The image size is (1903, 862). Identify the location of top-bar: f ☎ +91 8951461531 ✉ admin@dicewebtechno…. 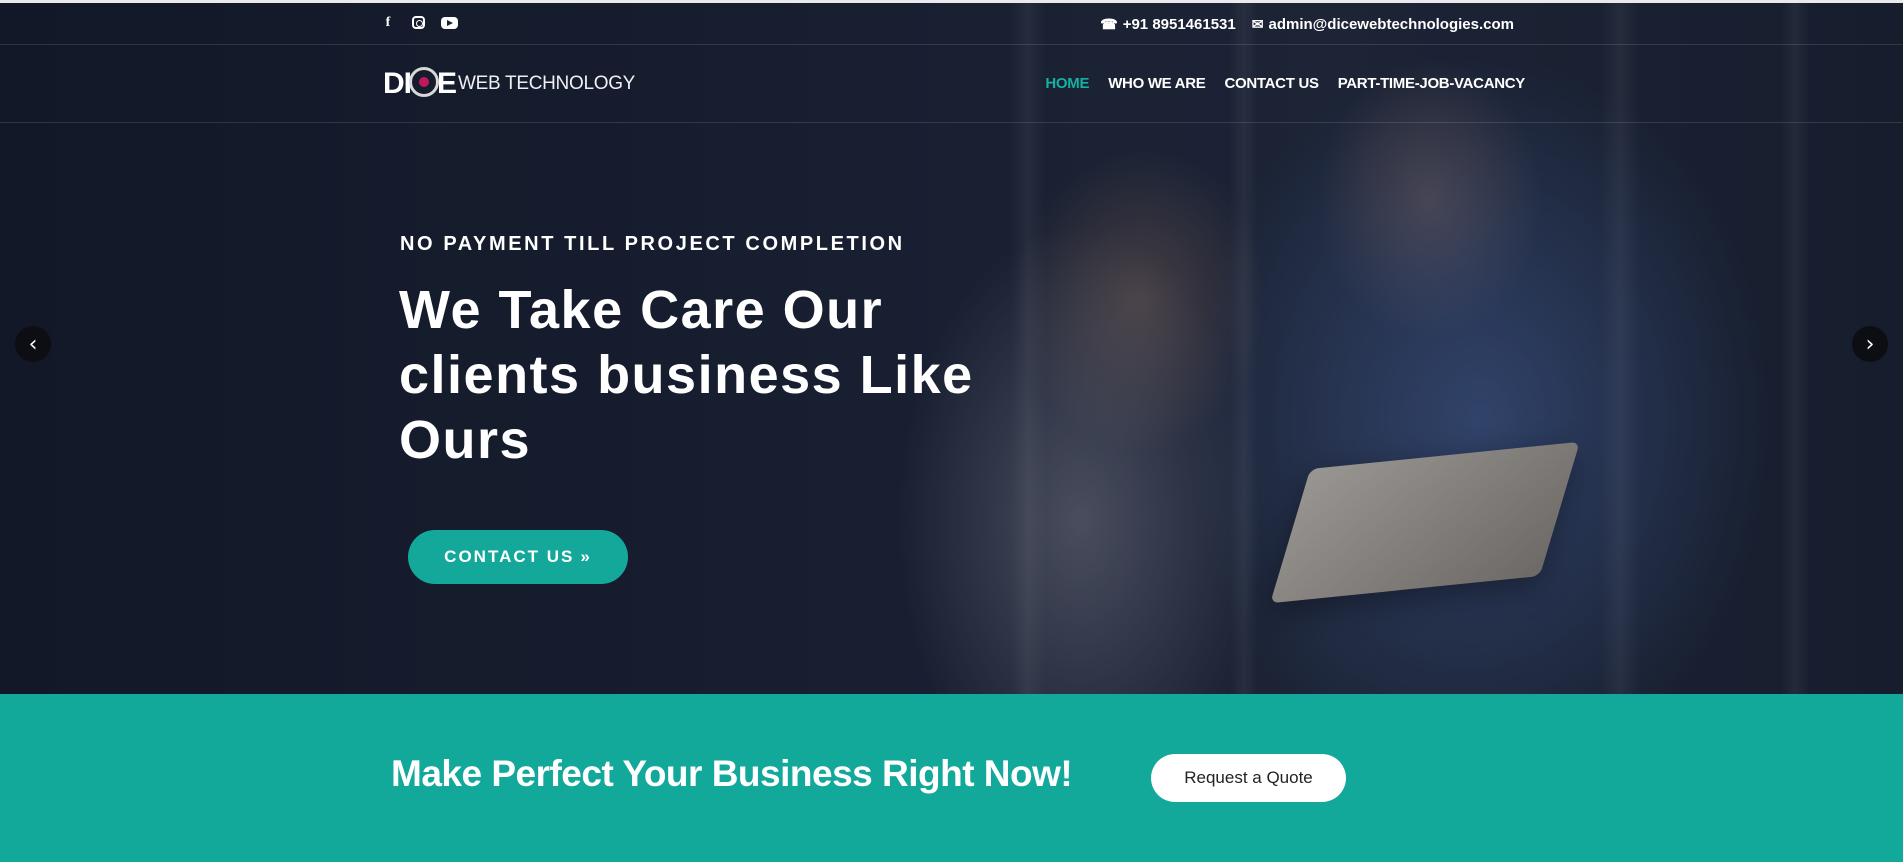
(951, 22).